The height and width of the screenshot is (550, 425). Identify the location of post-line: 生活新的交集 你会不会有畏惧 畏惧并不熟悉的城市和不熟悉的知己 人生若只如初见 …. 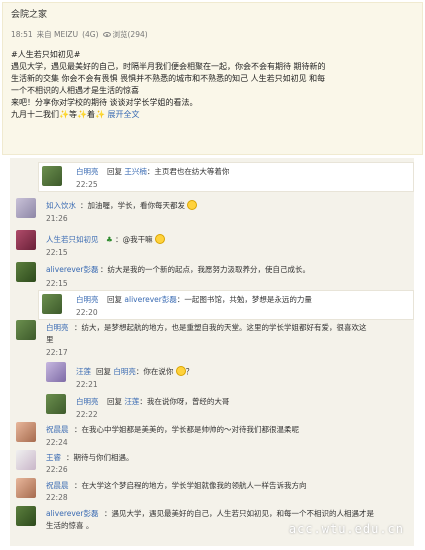
(168, 78).